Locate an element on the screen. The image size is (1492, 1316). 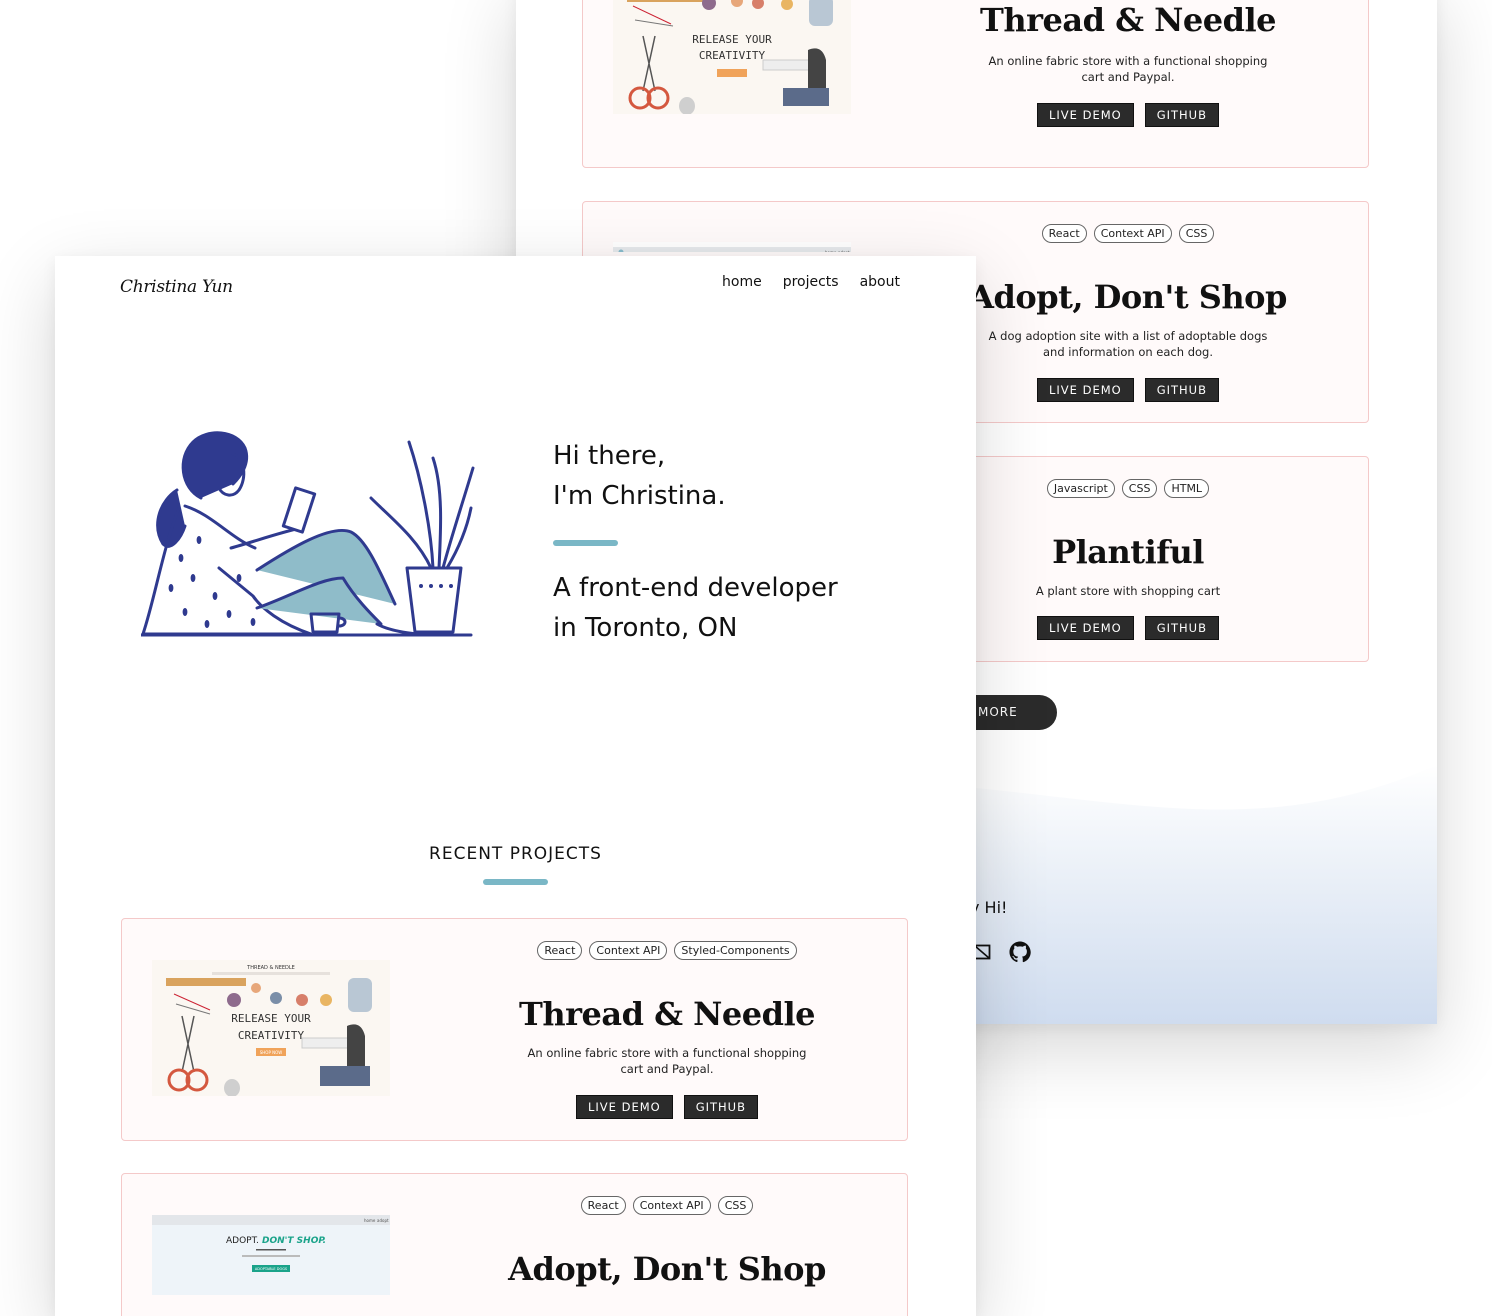
project-thumbnail: RELEASE YOUR CREATIVITY is located at coordinates (732, 57).